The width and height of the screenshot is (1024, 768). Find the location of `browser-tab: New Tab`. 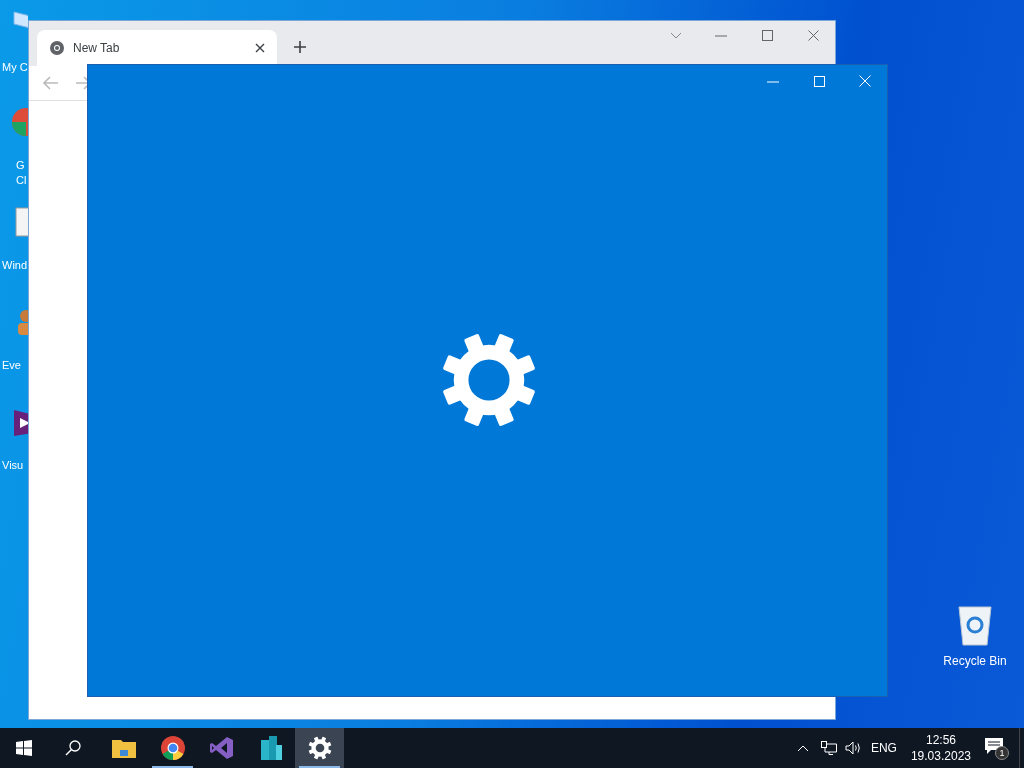

browser-tab: New Tab is located at coordinates (157, 48).